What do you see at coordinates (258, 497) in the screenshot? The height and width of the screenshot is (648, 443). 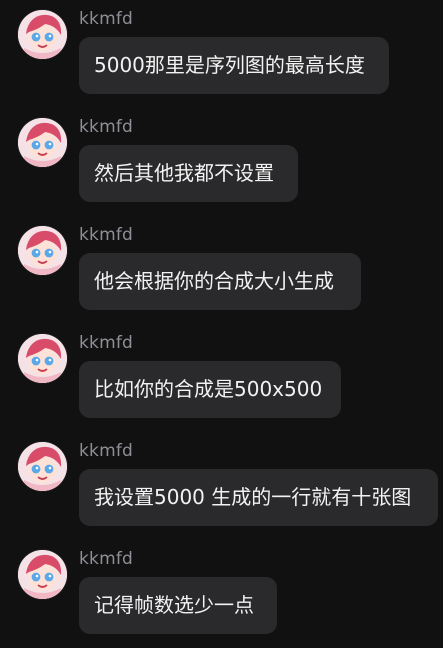 I see `message-bubble: 我设置5000 生成的一行就有十张图` at bounding box center [258, 497].